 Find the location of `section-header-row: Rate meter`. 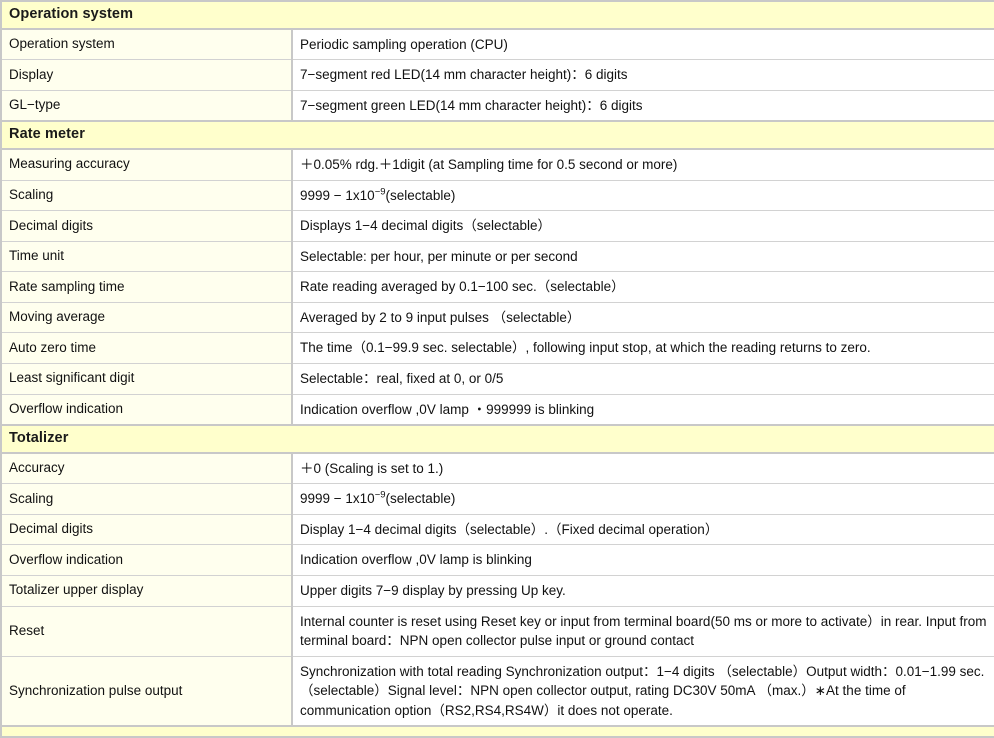

section-header-row: Rate meter is located at coordinates (497, 135).